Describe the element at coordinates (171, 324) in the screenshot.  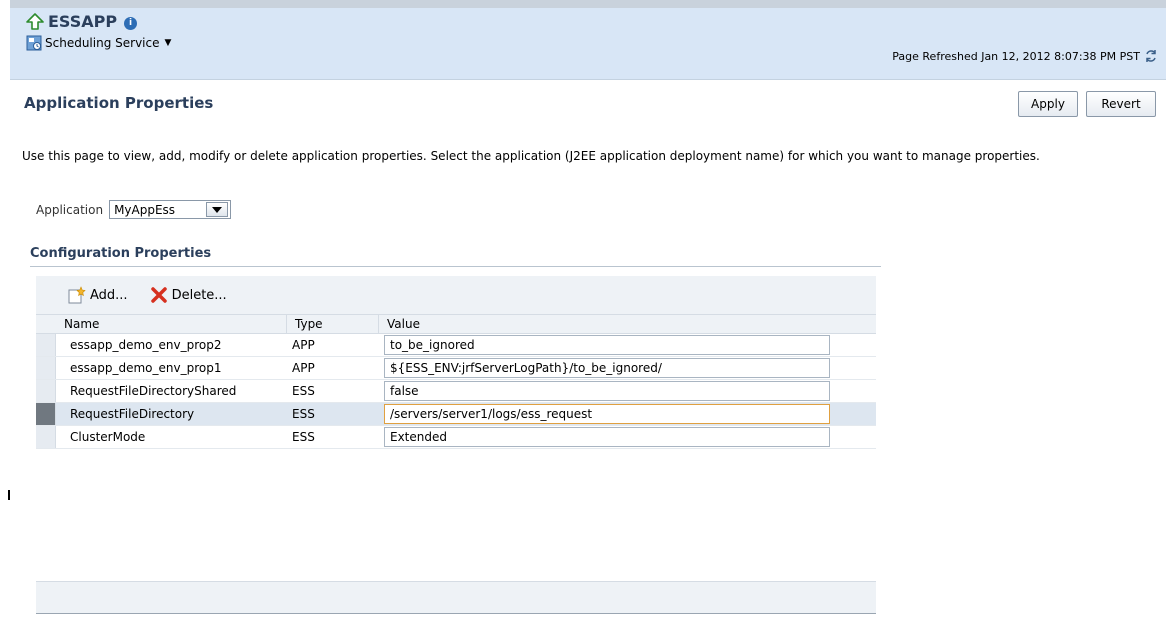
I see `column-header-name: Name` at that location.